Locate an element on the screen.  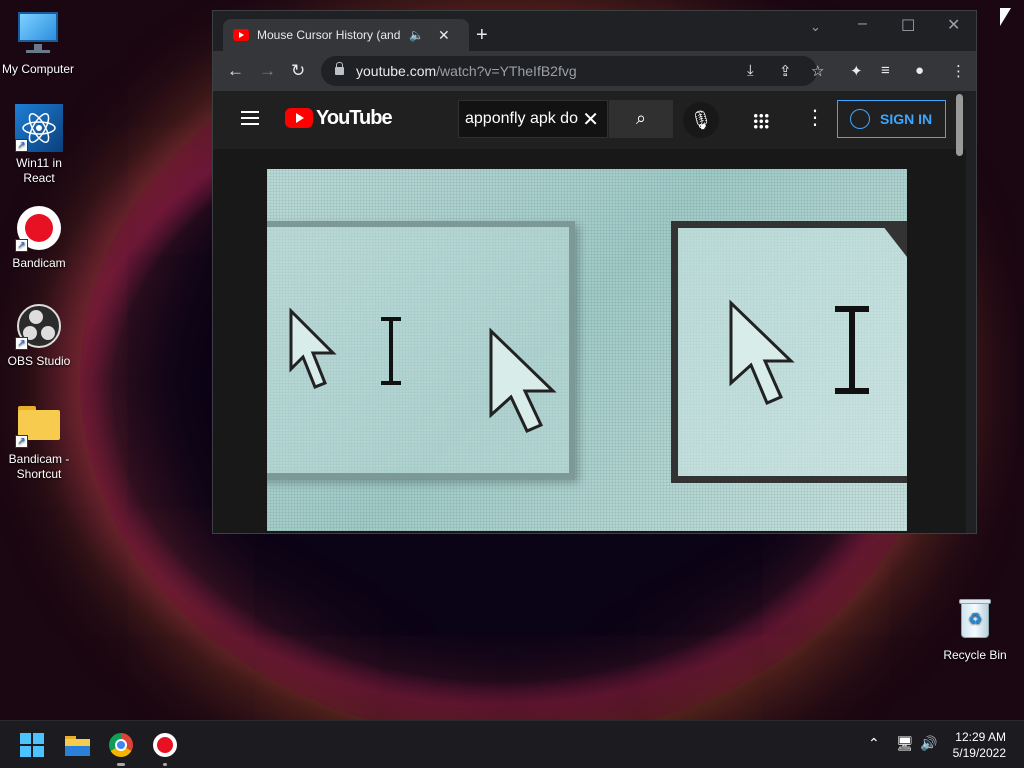
start-windows-icon is located at coordinates (32, 745).